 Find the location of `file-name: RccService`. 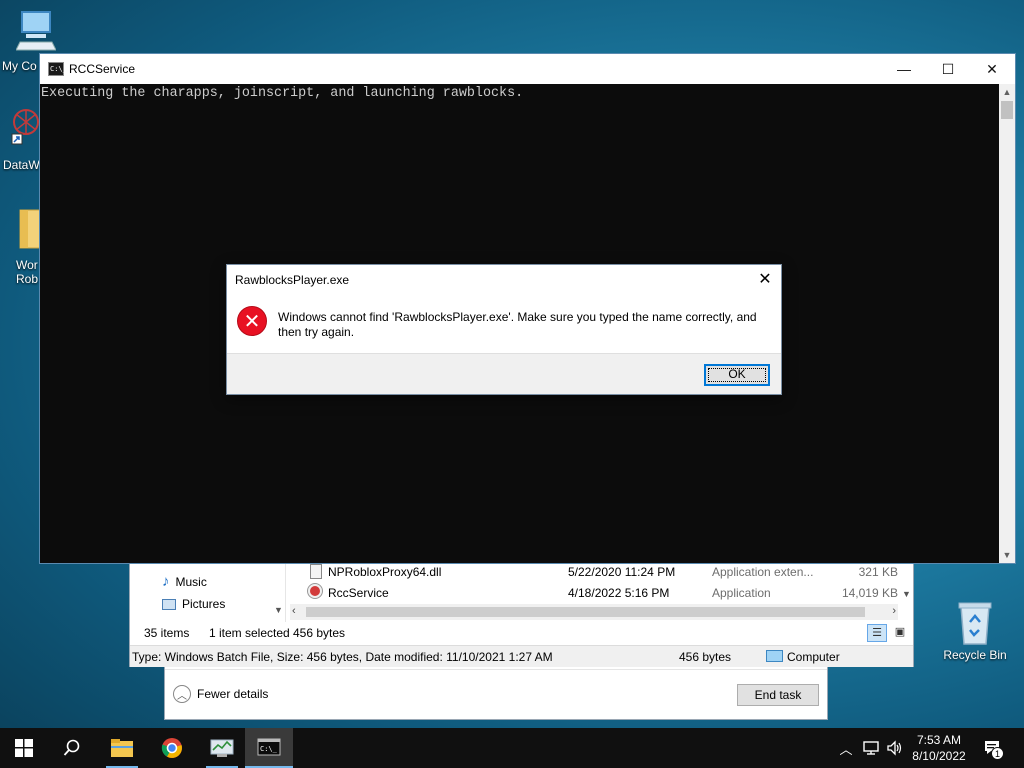

file-name: RccService is located at coordinates (358, 593).